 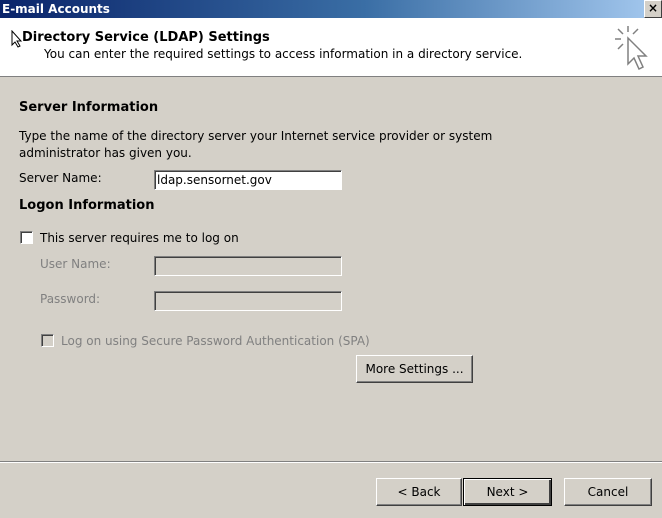 What do you see at coordinates (47, 340) in the screenshot?
I see `spa-checkbox` at bounding box center [47, 340].